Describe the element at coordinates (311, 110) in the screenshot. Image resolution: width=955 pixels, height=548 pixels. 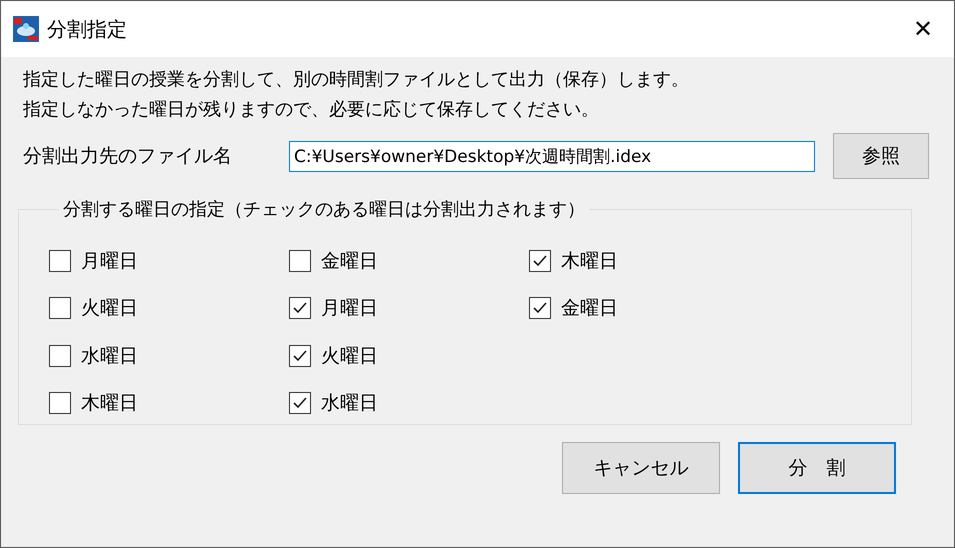
I see `description-text: 指定しなかった曜日が残りますので、必要に応じて保存してください。` at that location.